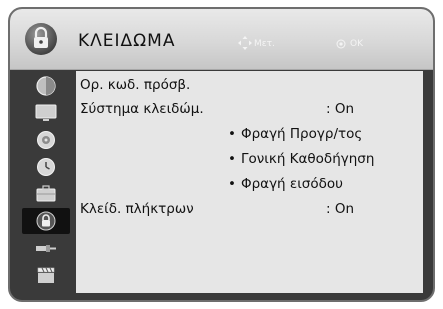  Describe the element at coordinates (340, 209) in the screenshot. I see `key-lock-value: : On` at that location.